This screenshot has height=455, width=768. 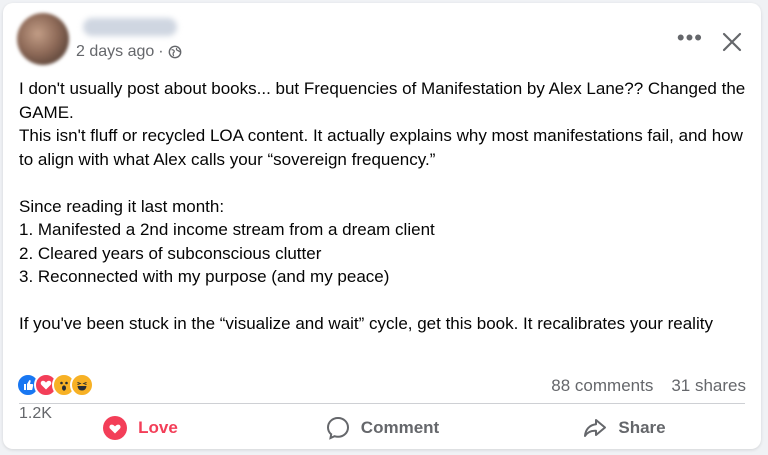 I want to click on share-label: Share, so click(x=642, y=427).